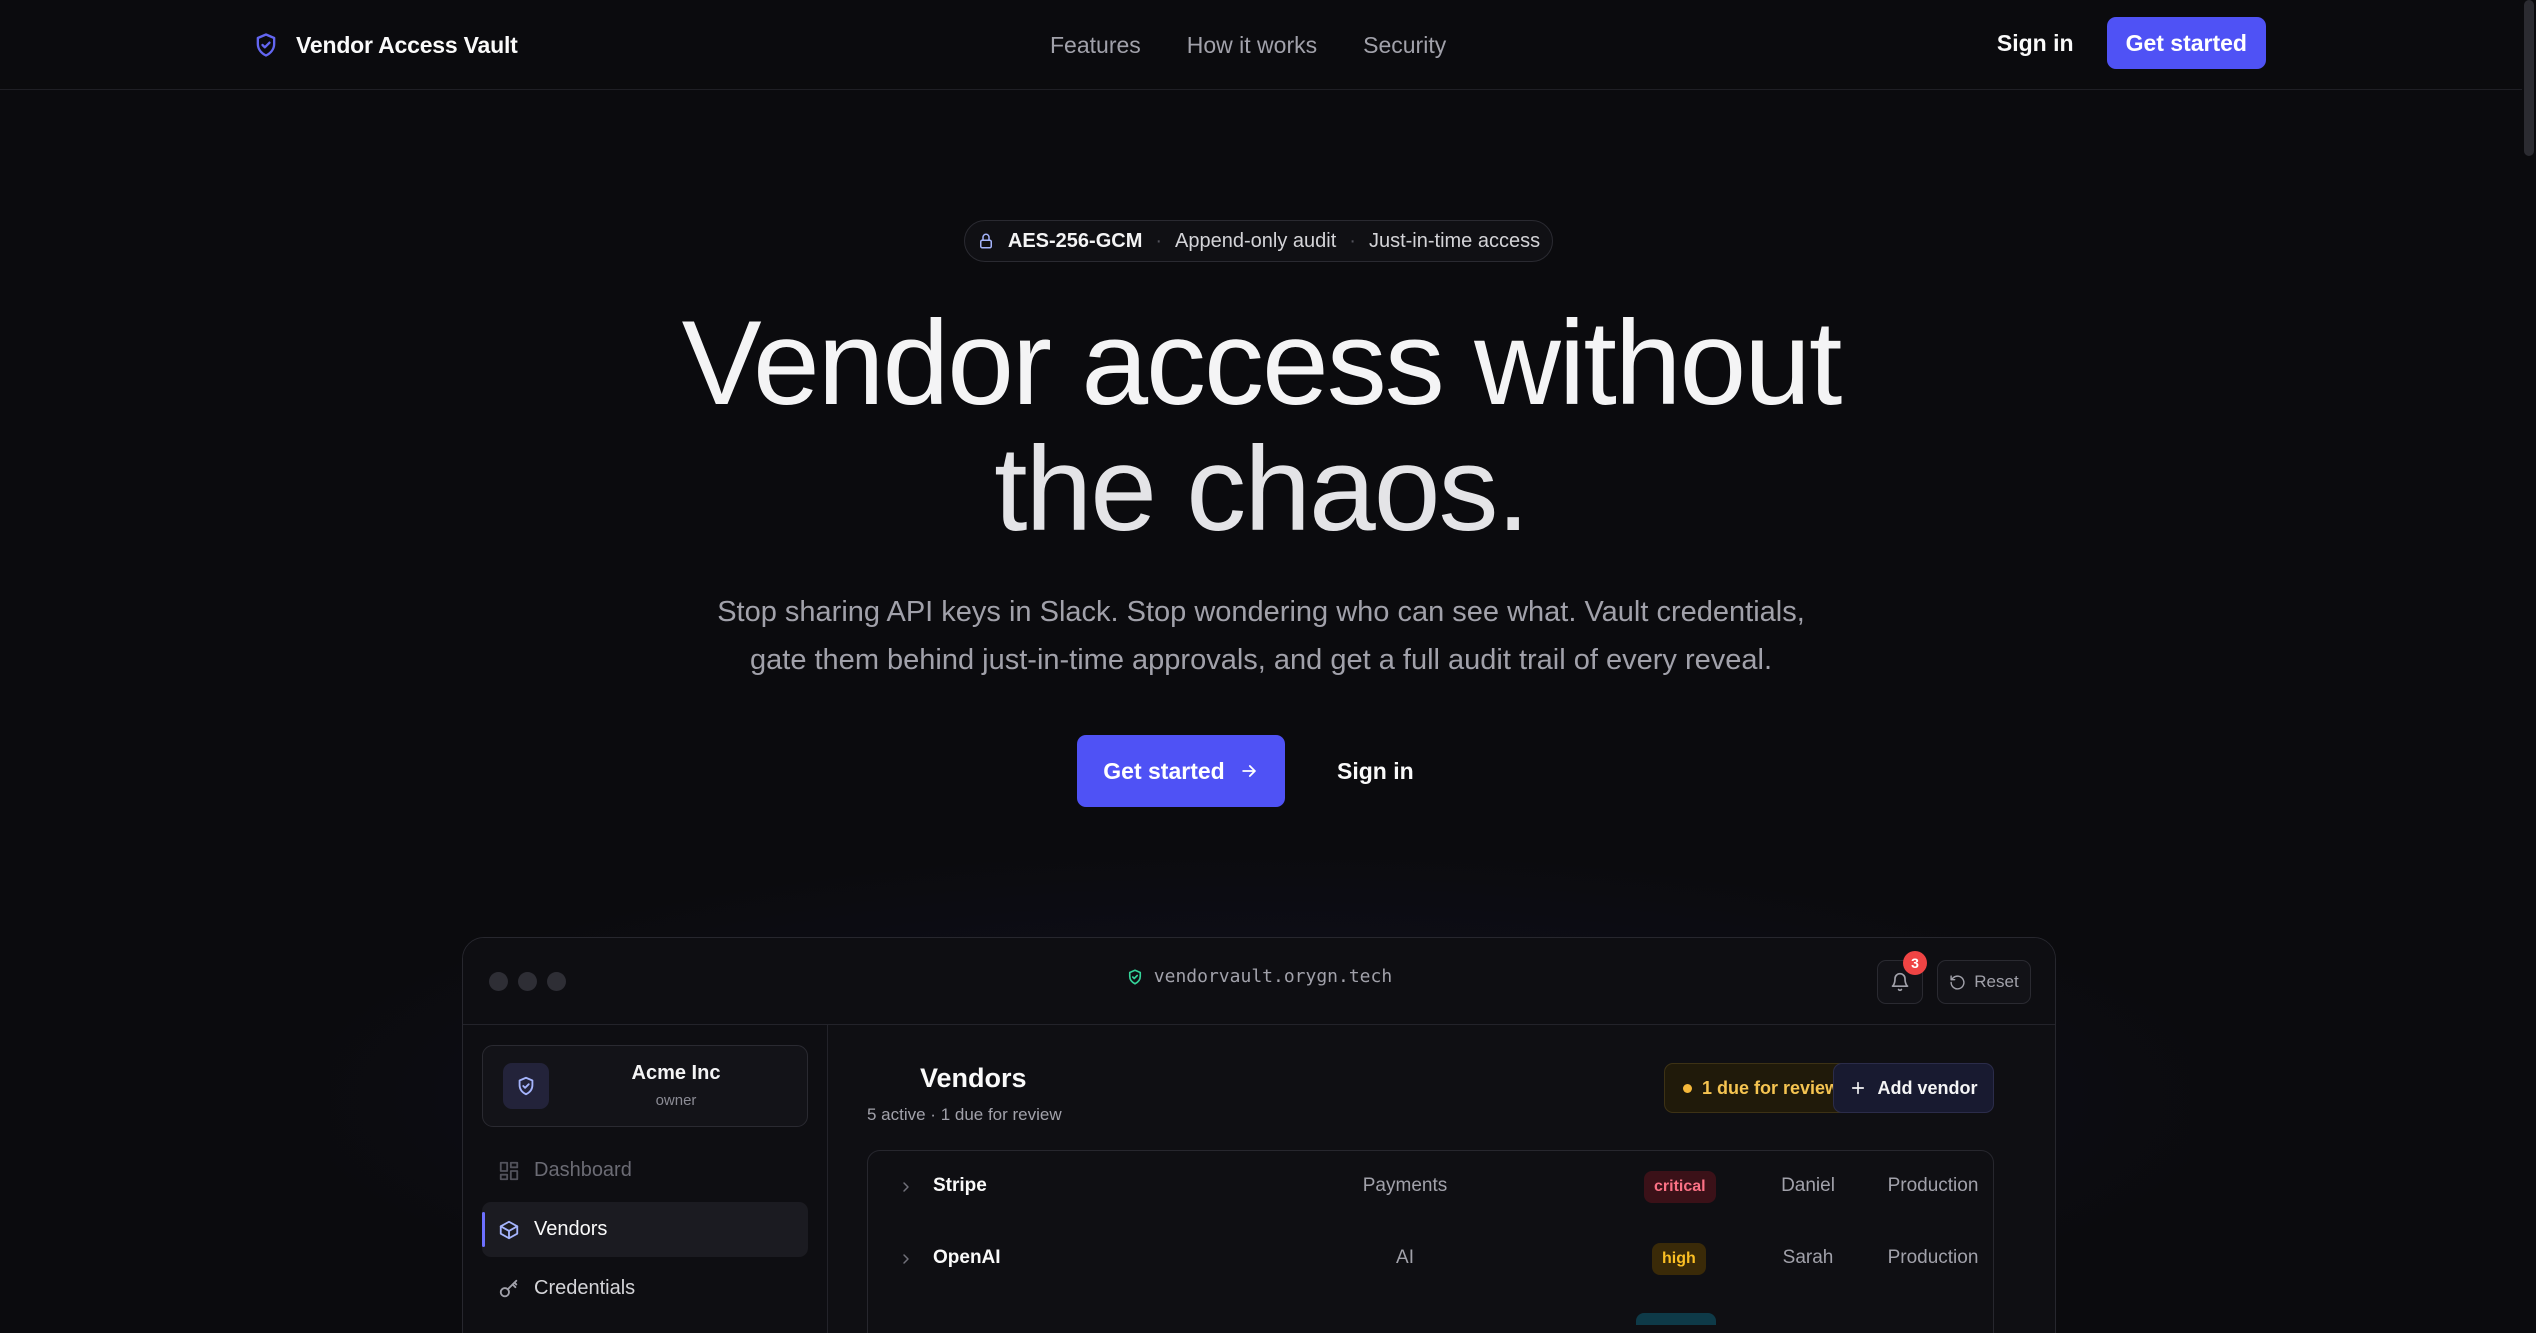  Describe the element at coordinates (645, 1170) in the screenshot. I see `sidebar-item-dashboard: Dashboard` at that location.